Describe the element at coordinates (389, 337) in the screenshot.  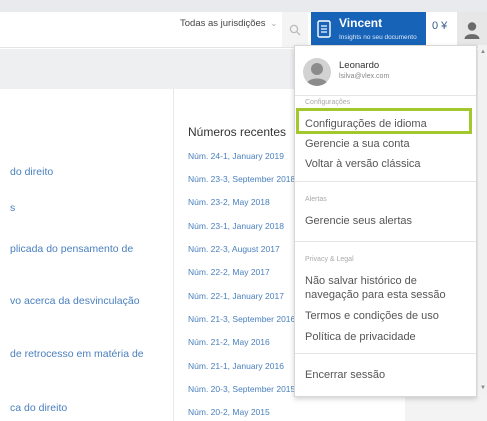
I see `menu-item-privacy-policy: Política de privacidade` at that location.